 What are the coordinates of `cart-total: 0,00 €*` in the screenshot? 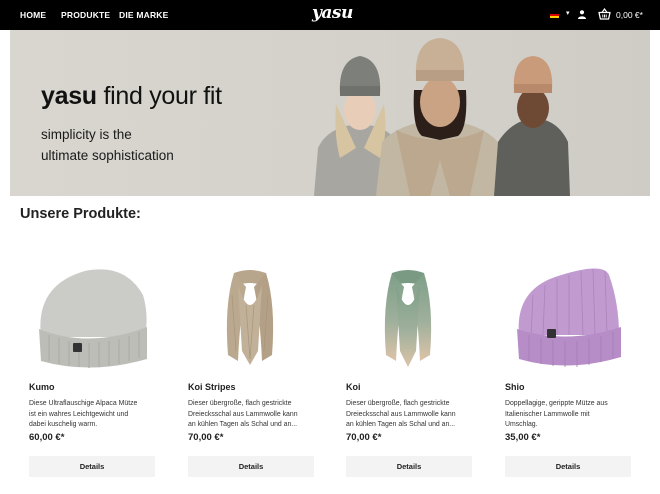 It's located at (629, 15).